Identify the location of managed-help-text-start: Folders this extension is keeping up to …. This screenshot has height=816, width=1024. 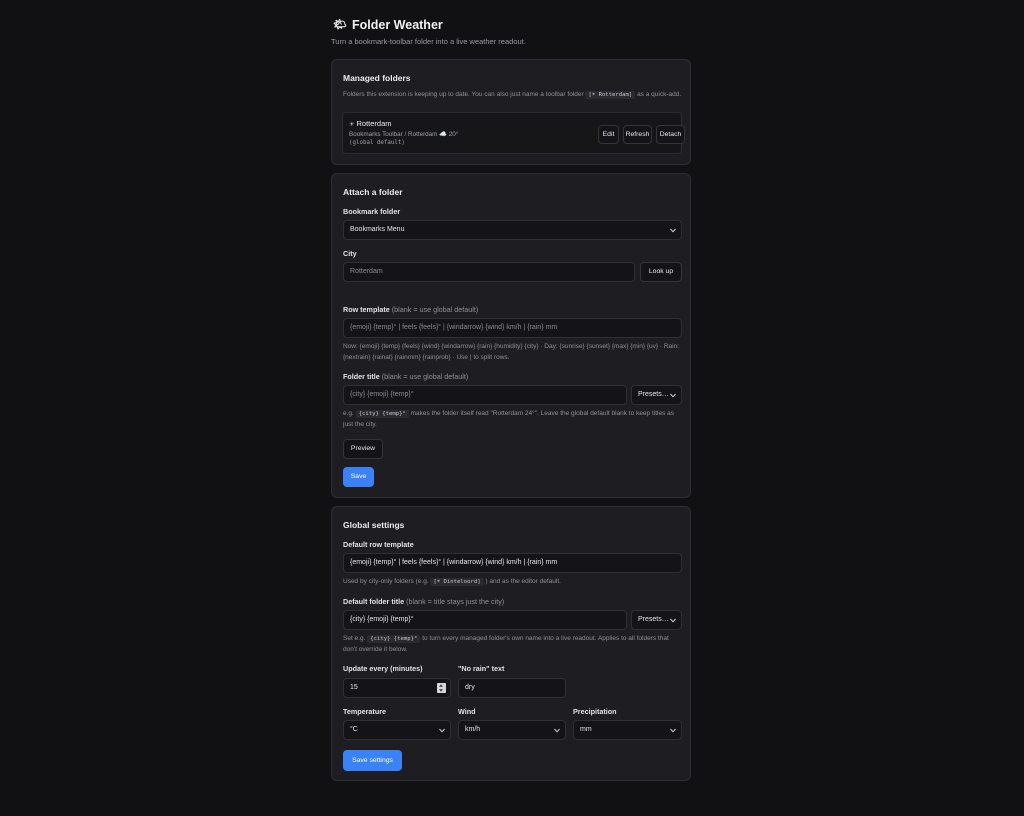
(463, 94).